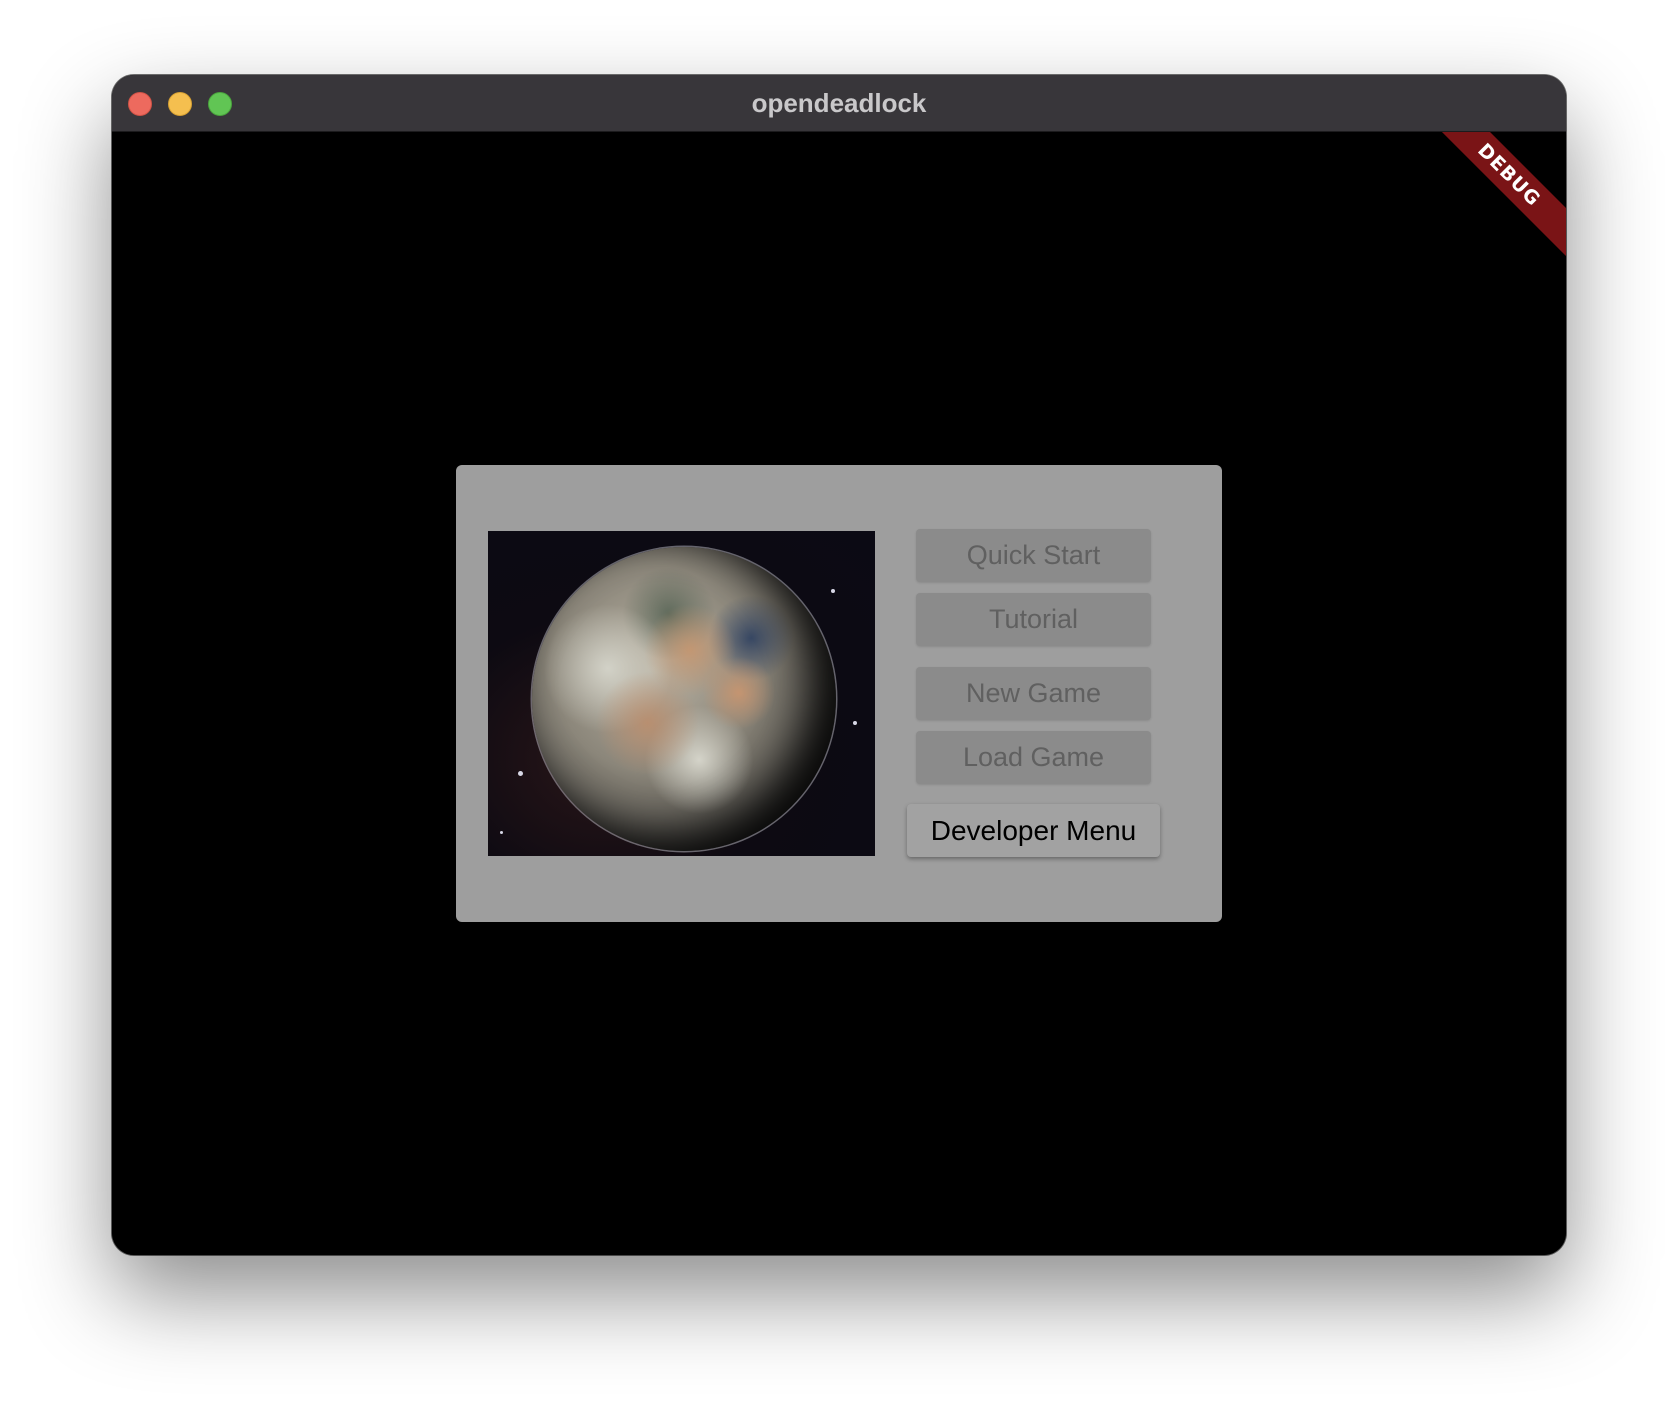 This screenshot has width=1678, height=1402. What do you see at coordinates (1033, 757) in the screenshot?
I see `load-game-button: Load Game` at bounding box center [1033, 757].